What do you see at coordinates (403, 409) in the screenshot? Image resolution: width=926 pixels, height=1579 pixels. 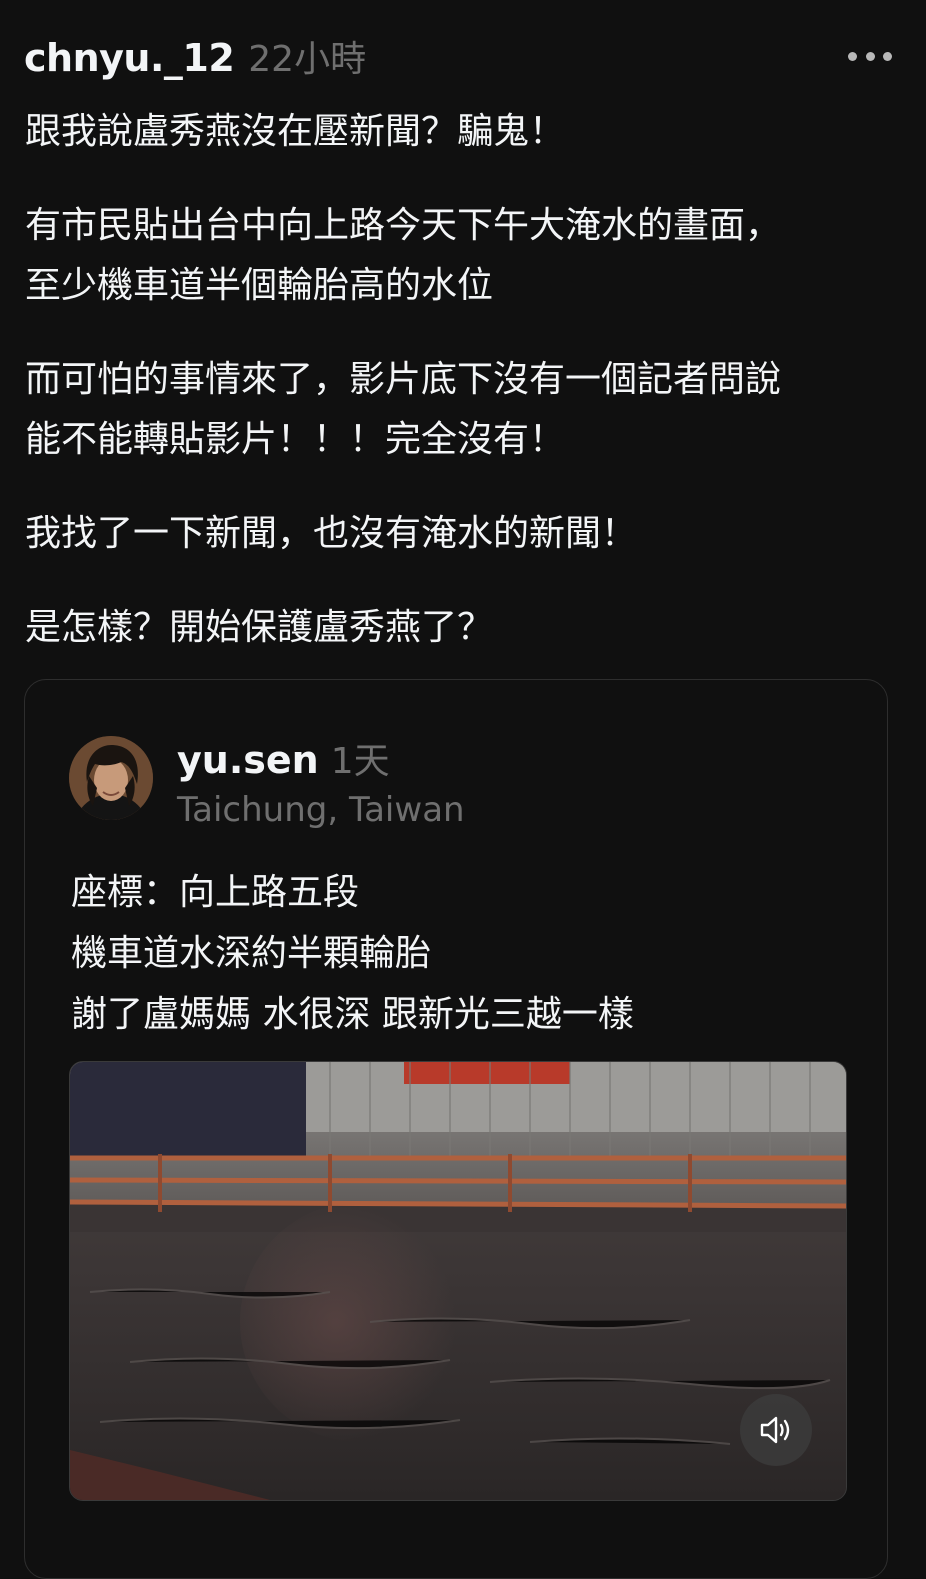 I see `post-paragraph: 而可怕的事情來了，影片底下沒有一個記者問說 能不能轉貼影片！！！完全沒有！` at bounding box center [403, 409].